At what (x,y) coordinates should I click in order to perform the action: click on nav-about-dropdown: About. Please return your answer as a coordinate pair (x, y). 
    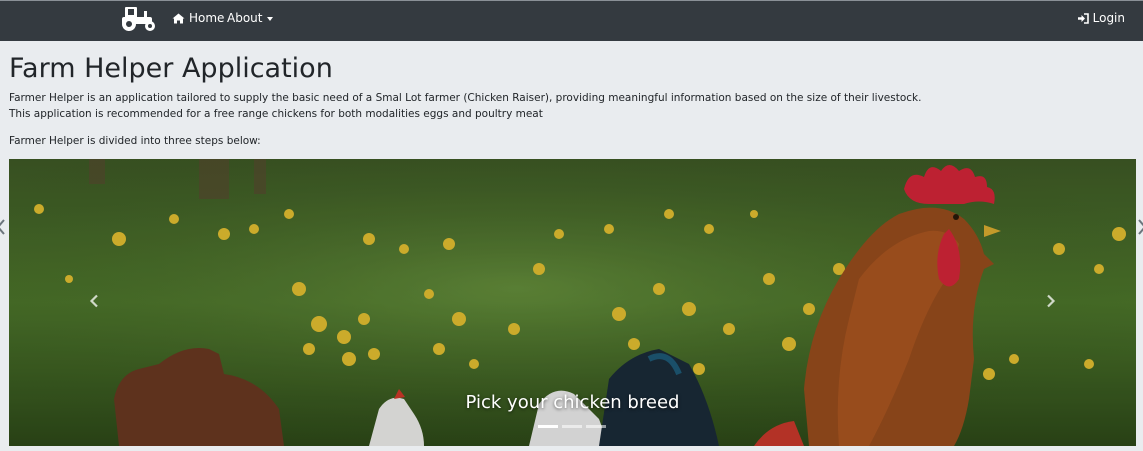
    Looking at the image, I should click on (250, 18).